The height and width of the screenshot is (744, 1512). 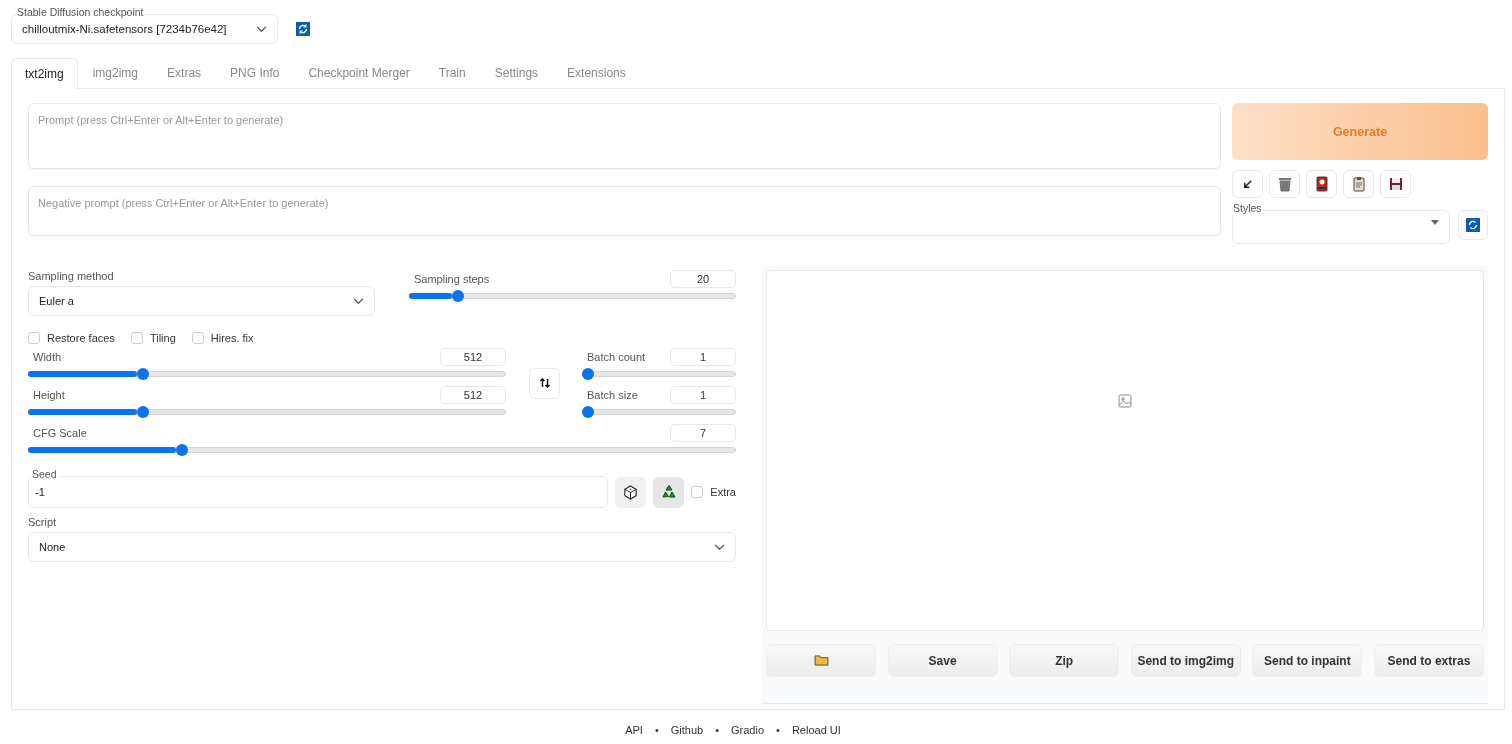 What do you see at coordinates (452, 73) in the screenshot?
I see `tab: Train` at bounding box center [452, 73].